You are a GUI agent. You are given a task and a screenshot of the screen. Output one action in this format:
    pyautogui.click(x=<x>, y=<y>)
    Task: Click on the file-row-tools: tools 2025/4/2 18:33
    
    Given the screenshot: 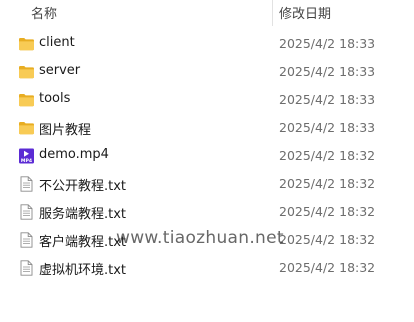 What is the action you would take?
    pyautogui.click(x=207, y=100)
    